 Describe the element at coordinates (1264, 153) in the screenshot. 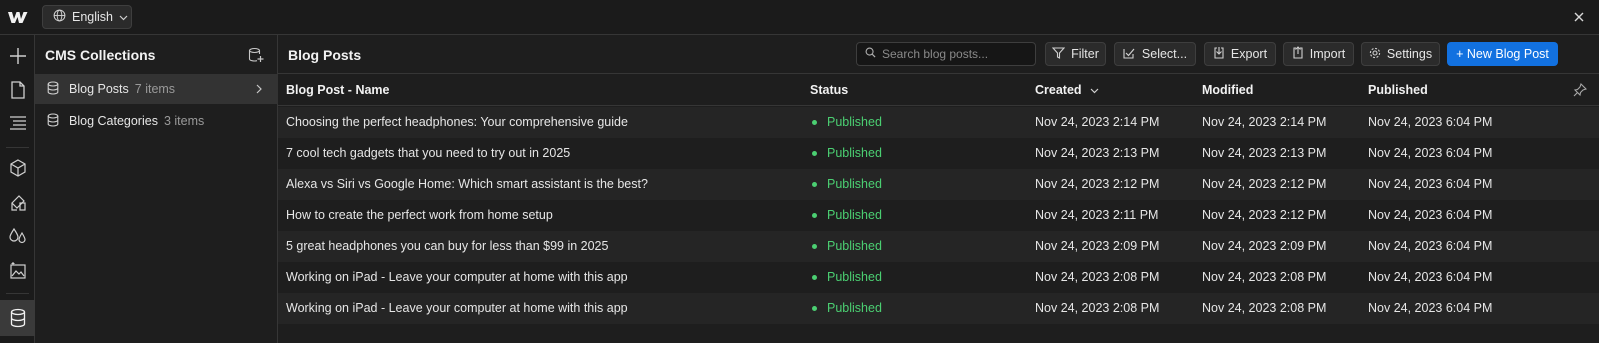

I see `cell-modified: Nov 24, 2023 2:13 PM` at that location.